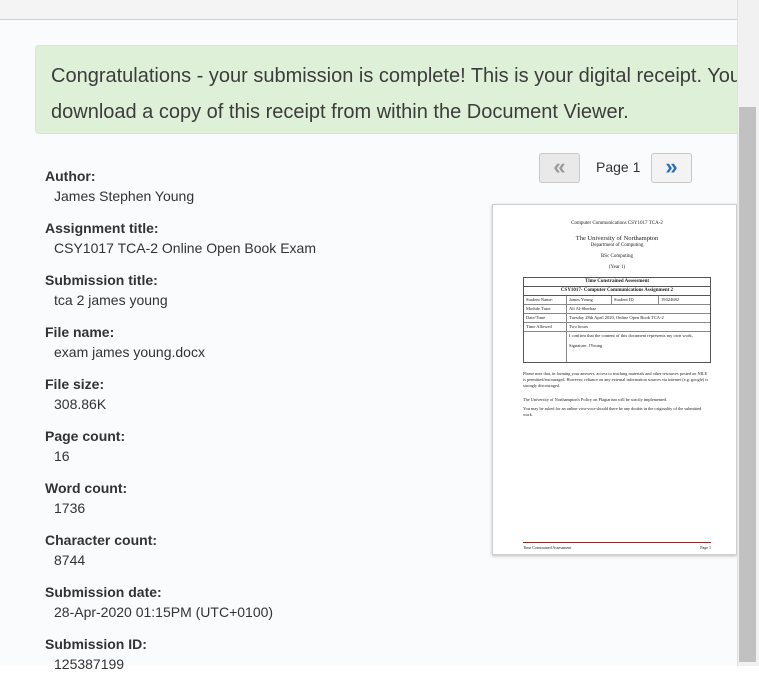 Image resolution: width=759 pixels, height=685 pixels. Describe the element at coordinates (579, 326) in the screenshot. I see `table-cell: Two hours` at that location.